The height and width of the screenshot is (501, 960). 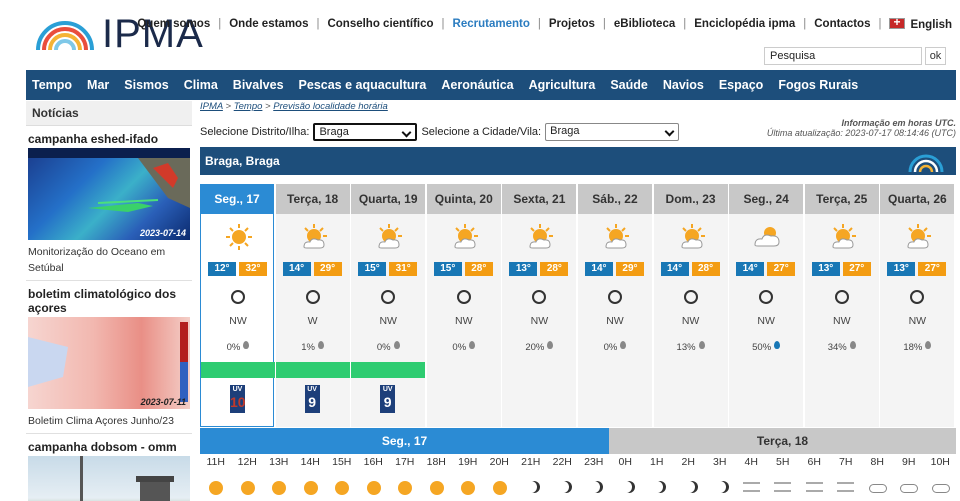 What do you see at coordinates (404, 441) in the screenshot?
I see `hourly-day-1: Seg., 17` at bounding box center [404, 441].